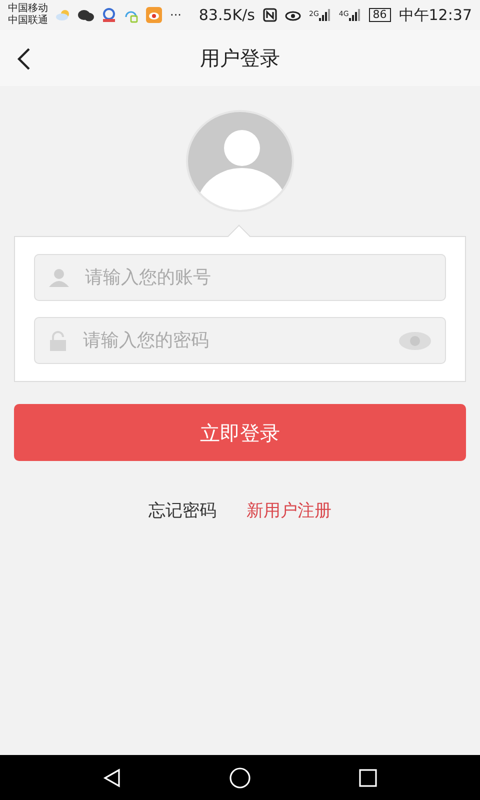 This screenshot has width=480, height=800. I want to click on login-button: 立即登录, so click(240, 432).